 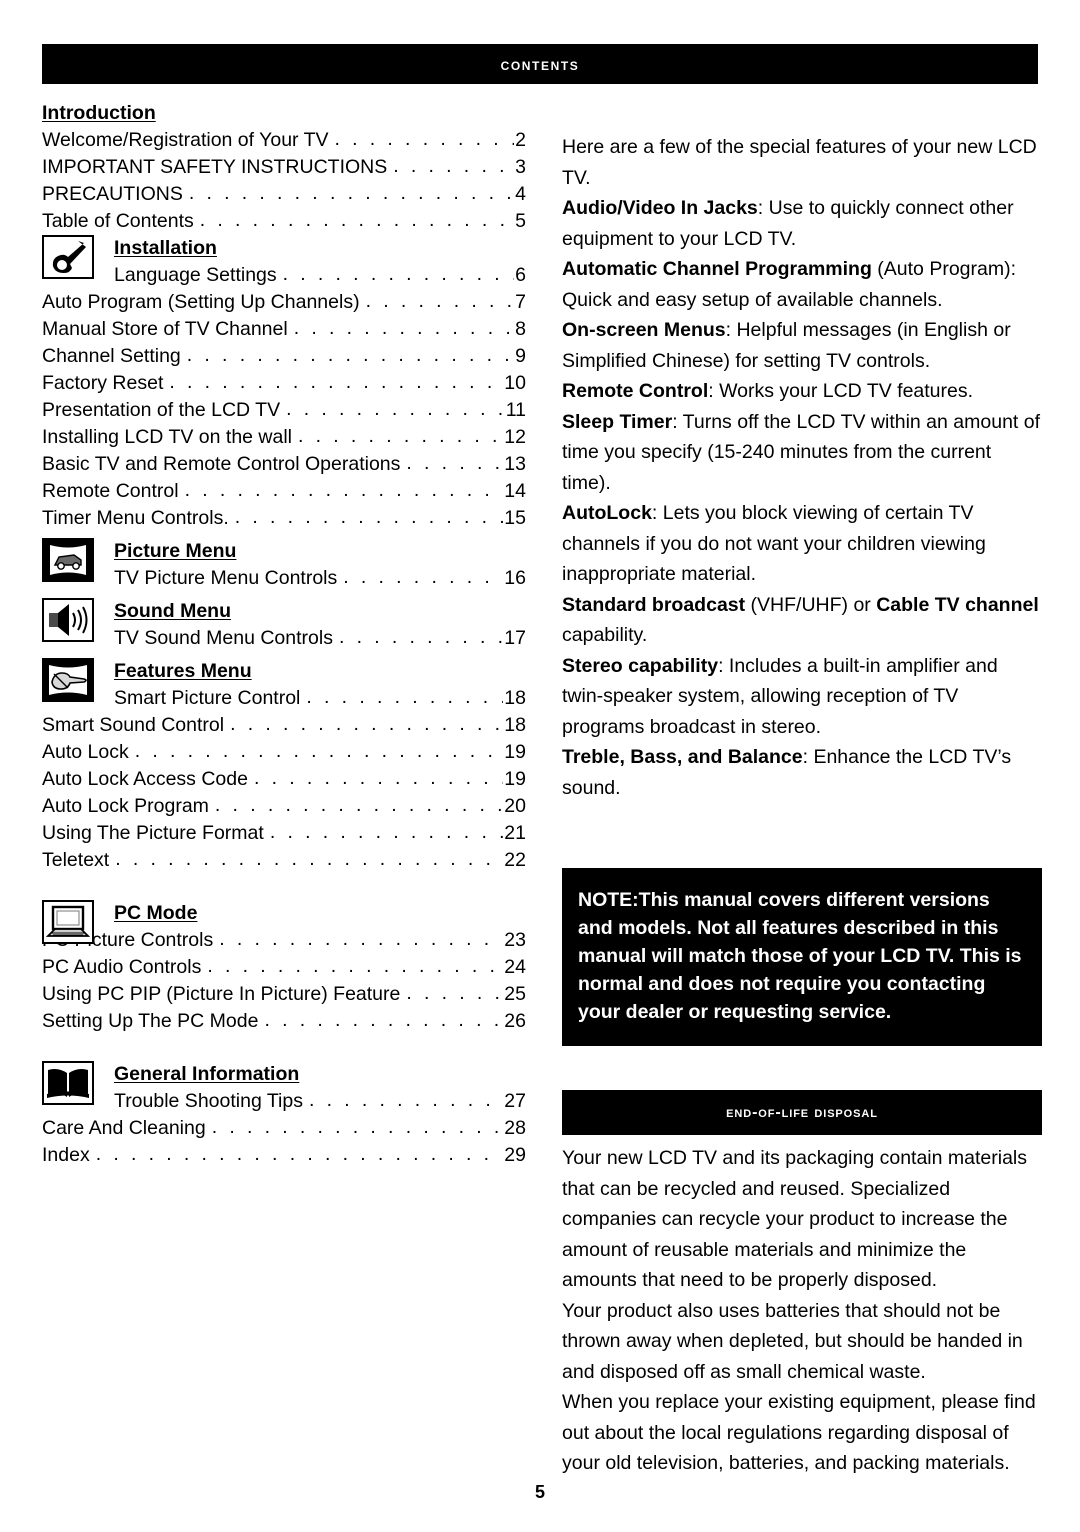 What do you see at coordinates (540, 64) in the screenshot?
I see `page-title: Contents` at bounding box center [540, 64].